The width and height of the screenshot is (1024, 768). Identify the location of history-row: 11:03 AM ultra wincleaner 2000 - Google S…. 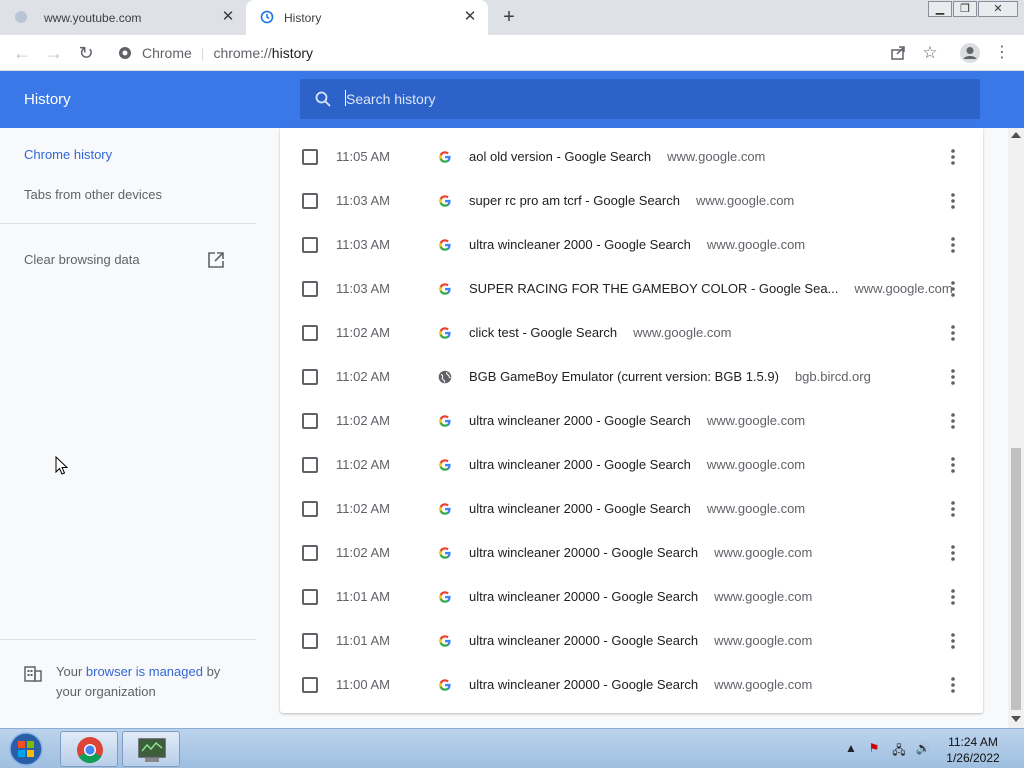
(631, 241).